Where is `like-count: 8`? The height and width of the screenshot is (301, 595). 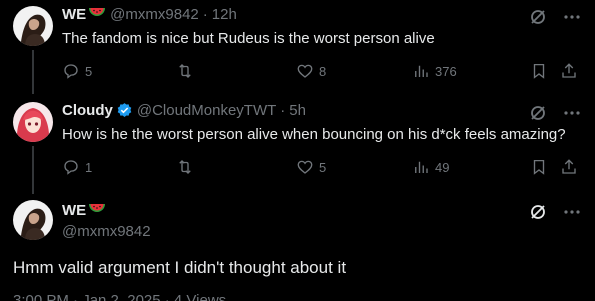
like-count: 8 is located at coordinates (323, 71).